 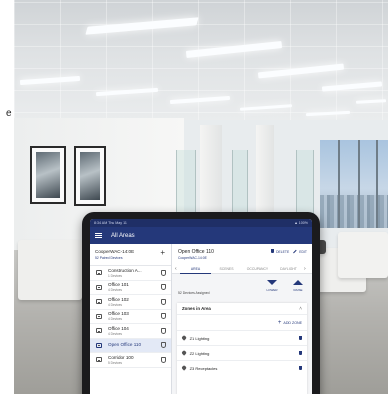 I want to click on area-device-count: 1 Devices, so click(x=115, y=275).